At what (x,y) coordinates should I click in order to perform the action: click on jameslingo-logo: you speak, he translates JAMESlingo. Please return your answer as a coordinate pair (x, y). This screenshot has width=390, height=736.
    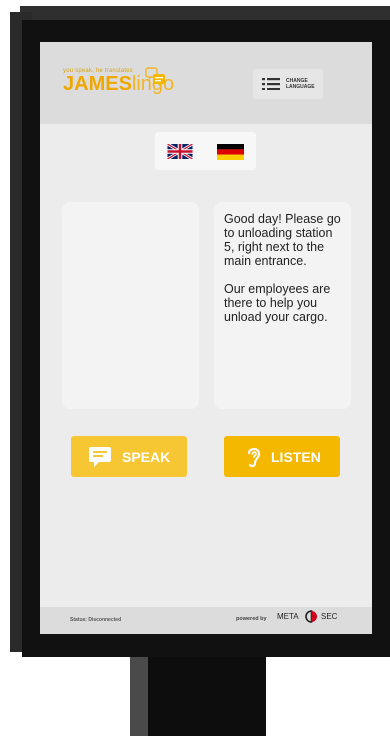
    Looking at the image, I should click on (118, 81).